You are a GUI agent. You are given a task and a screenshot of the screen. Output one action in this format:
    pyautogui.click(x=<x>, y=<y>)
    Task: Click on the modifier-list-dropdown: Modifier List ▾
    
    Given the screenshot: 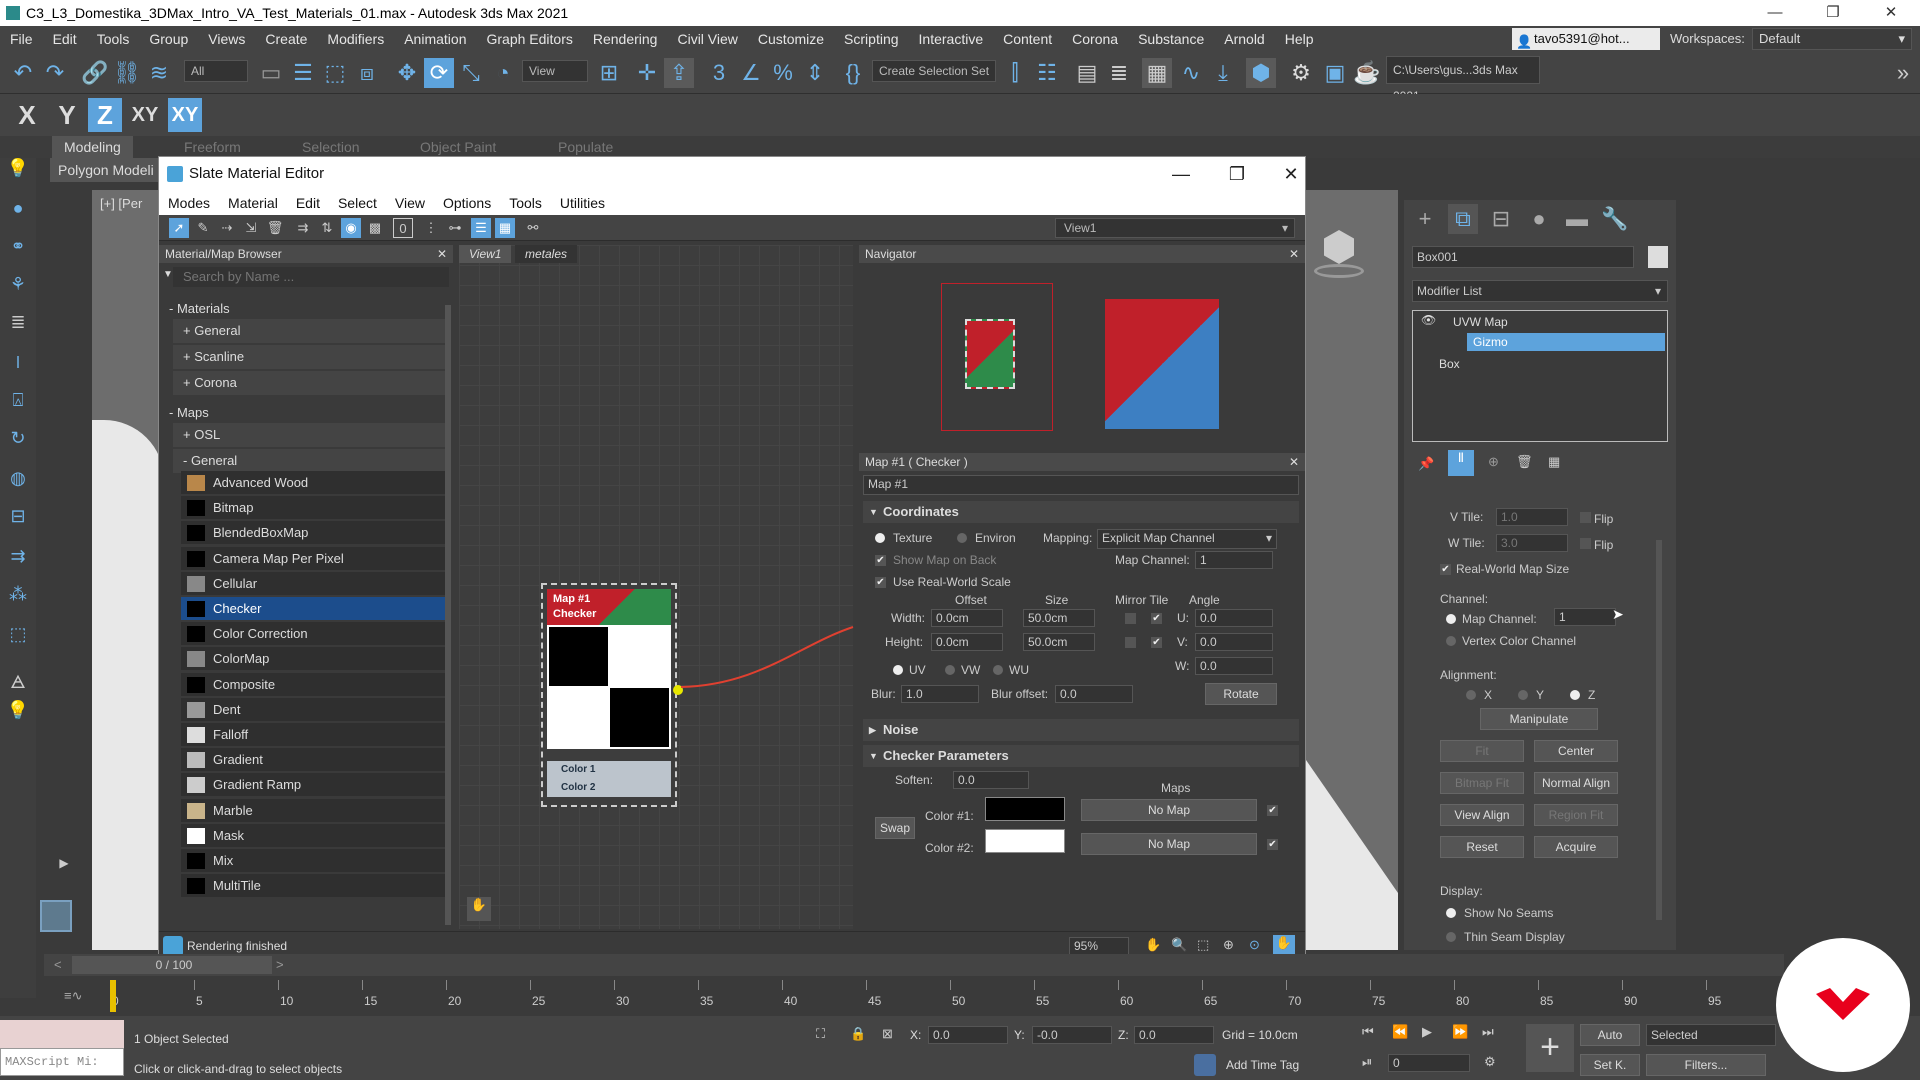 What is the action you would take?
    pyautogui.click(x=1540, y=291)
    